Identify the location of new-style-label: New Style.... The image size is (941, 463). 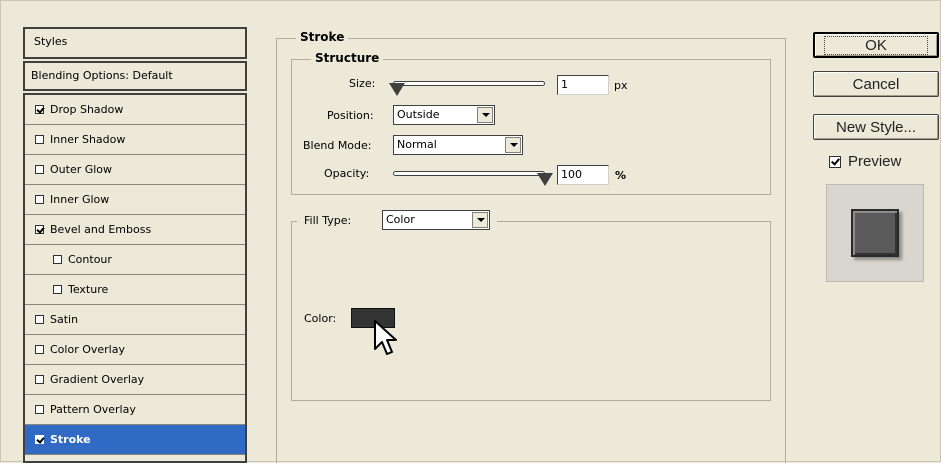
(876, 127).